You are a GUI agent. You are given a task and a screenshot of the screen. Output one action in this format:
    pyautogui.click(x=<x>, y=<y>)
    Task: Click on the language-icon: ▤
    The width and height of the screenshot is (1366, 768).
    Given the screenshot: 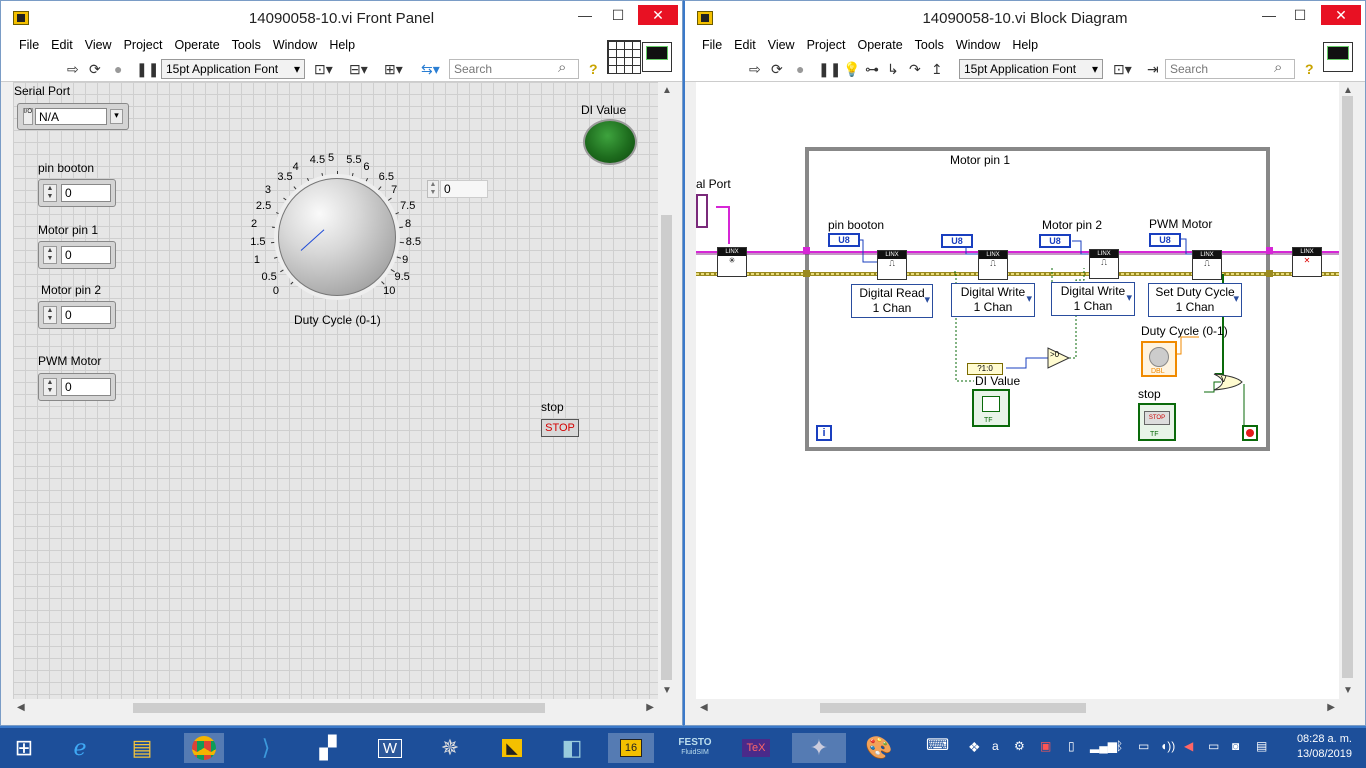 What is the action you would take?
    pyautogui.click(x=1261, y=746)
    